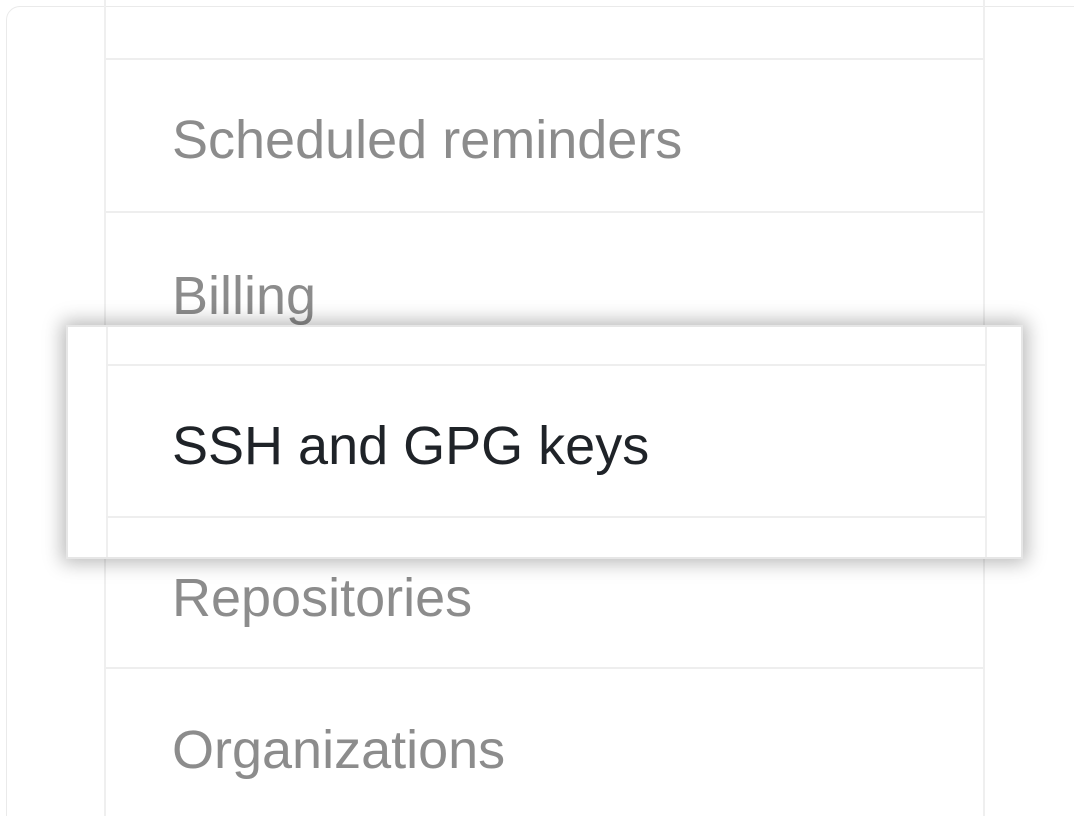  I want to click on sidebar-item-organizations: Organizations, so click(544, 741).